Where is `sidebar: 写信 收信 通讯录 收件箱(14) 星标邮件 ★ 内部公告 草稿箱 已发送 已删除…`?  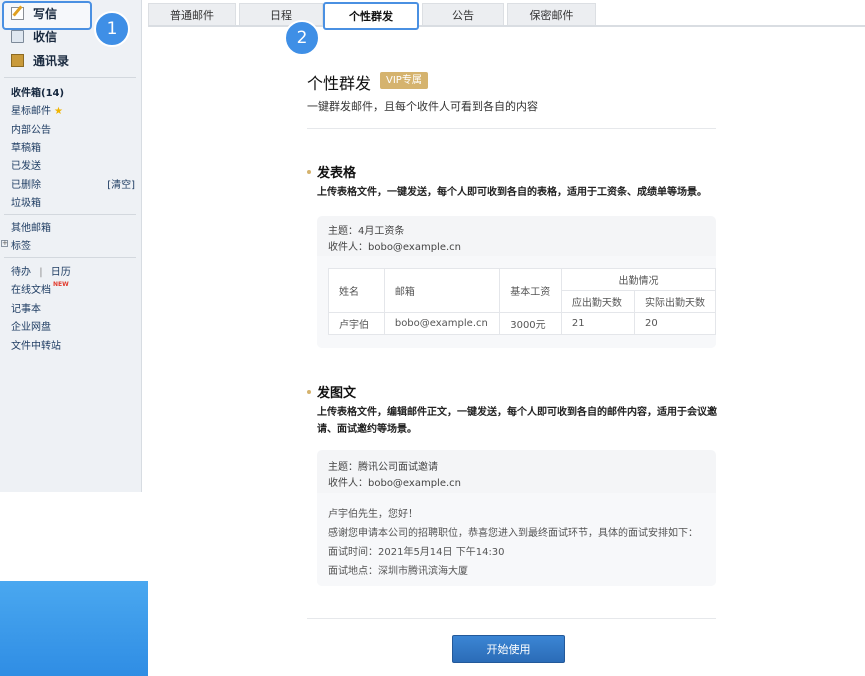 sidebar: 写信 收信 通讯录 收件箱(14) 星标邮件 ★ 内部公告 草稿箱 已发送 已删除… is located at coordinates (71, 246).